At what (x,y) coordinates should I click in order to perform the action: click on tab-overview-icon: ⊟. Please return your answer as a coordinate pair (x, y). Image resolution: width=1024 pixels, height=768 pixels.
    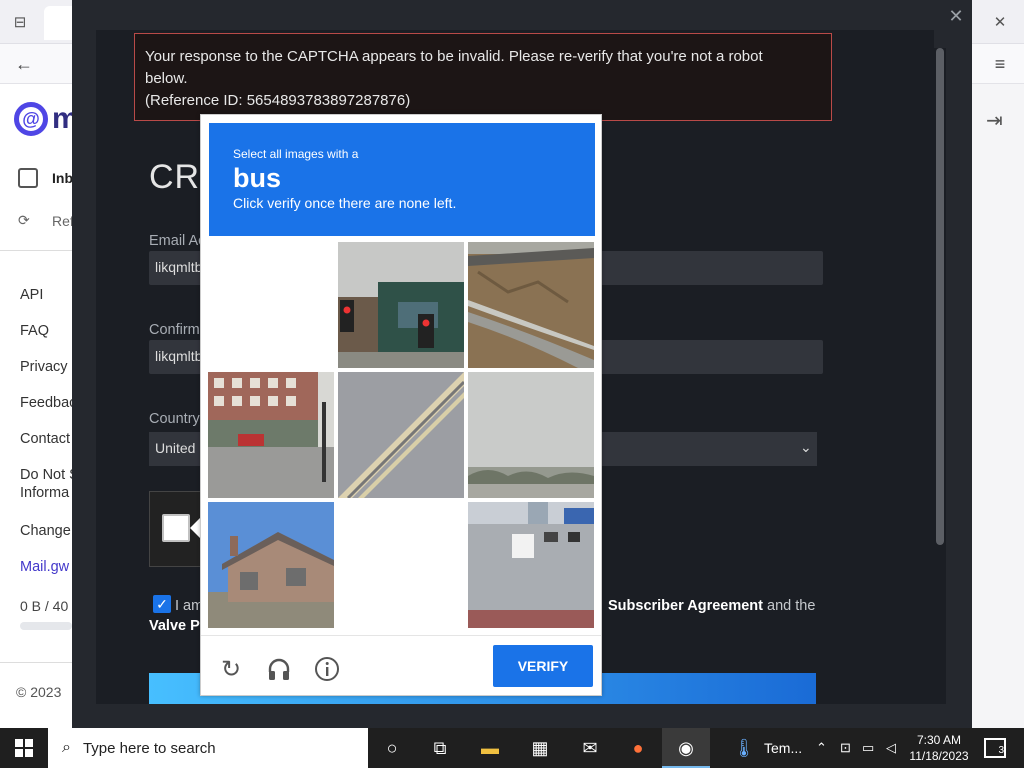
    Looking at the image, I should click on (20, 22).